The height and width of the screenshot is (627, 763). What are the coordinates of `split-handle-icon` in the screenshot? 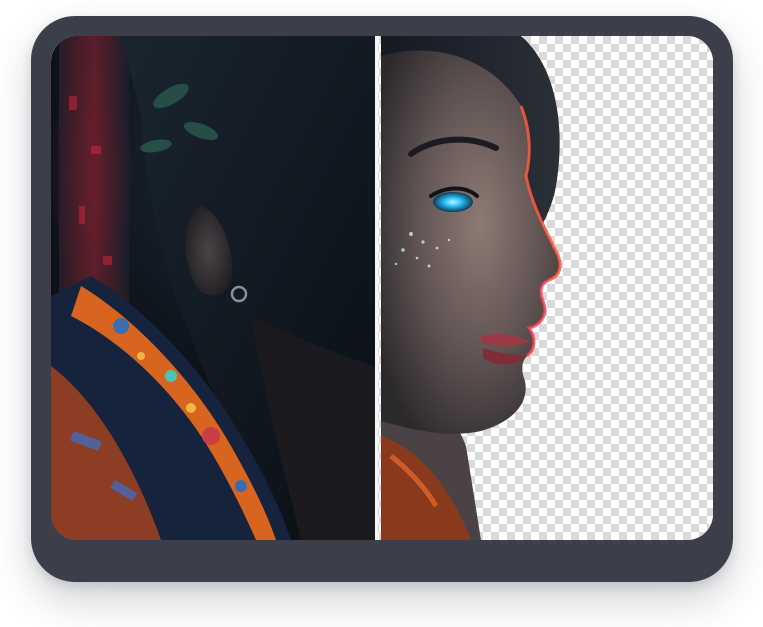 It's located at (376, 288).